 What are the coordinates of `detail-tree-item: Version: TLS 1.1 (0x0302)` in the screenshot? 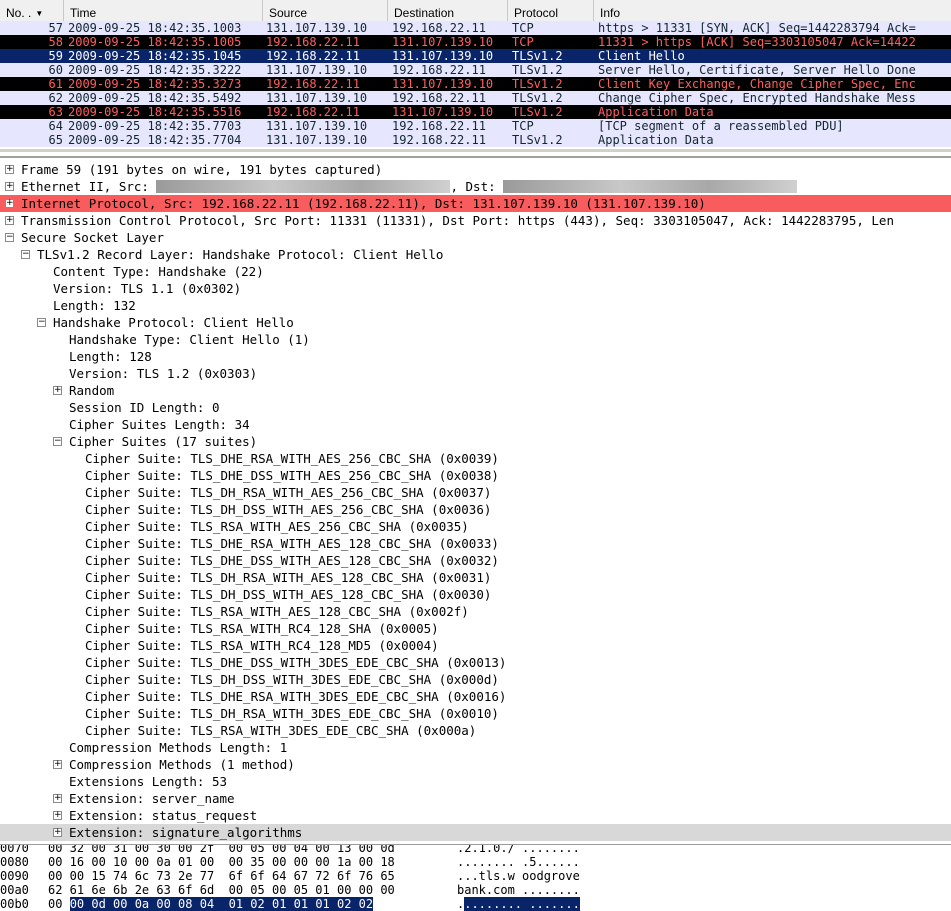 It's located at (475, 288).